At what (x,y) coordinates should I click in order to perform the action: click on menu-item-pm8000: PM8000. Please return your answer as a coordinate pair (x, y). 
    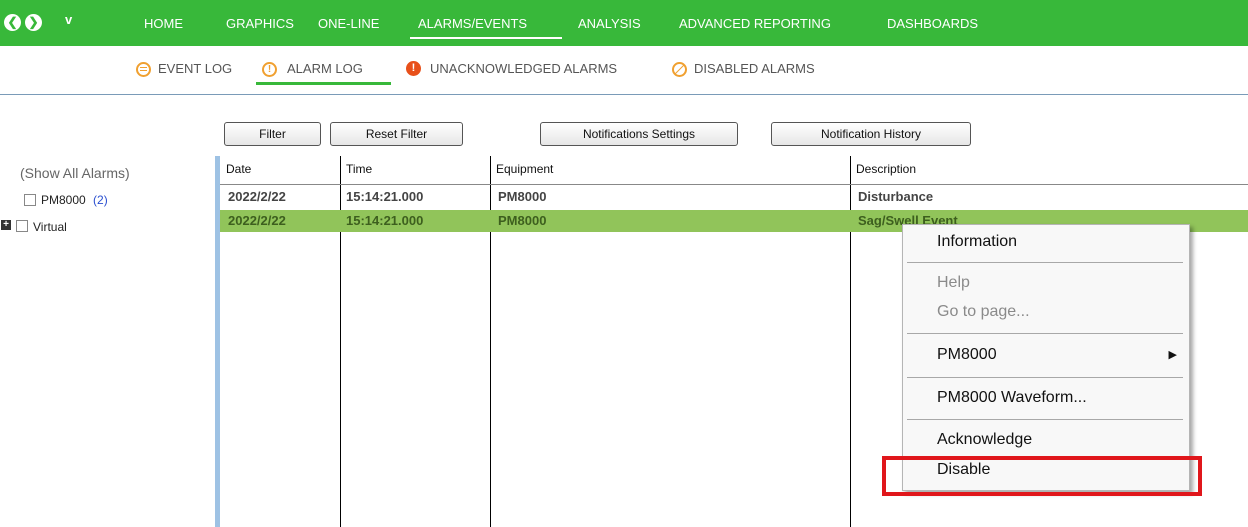
    Looking at the image, I should click on (967, 355).